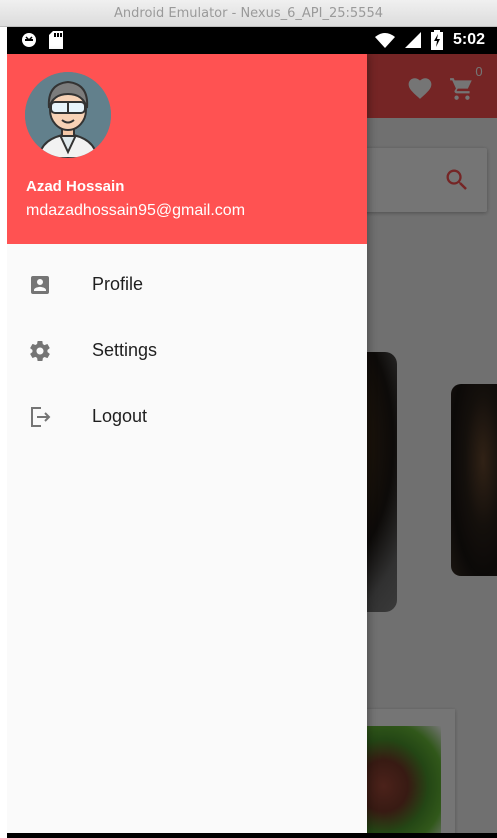 This screenshot has height=838, width=497. What do you see at coordinates (187, 417) in the screenshot?
I see `drawer-item-logout: Logout` at bounding box center [187, 417].